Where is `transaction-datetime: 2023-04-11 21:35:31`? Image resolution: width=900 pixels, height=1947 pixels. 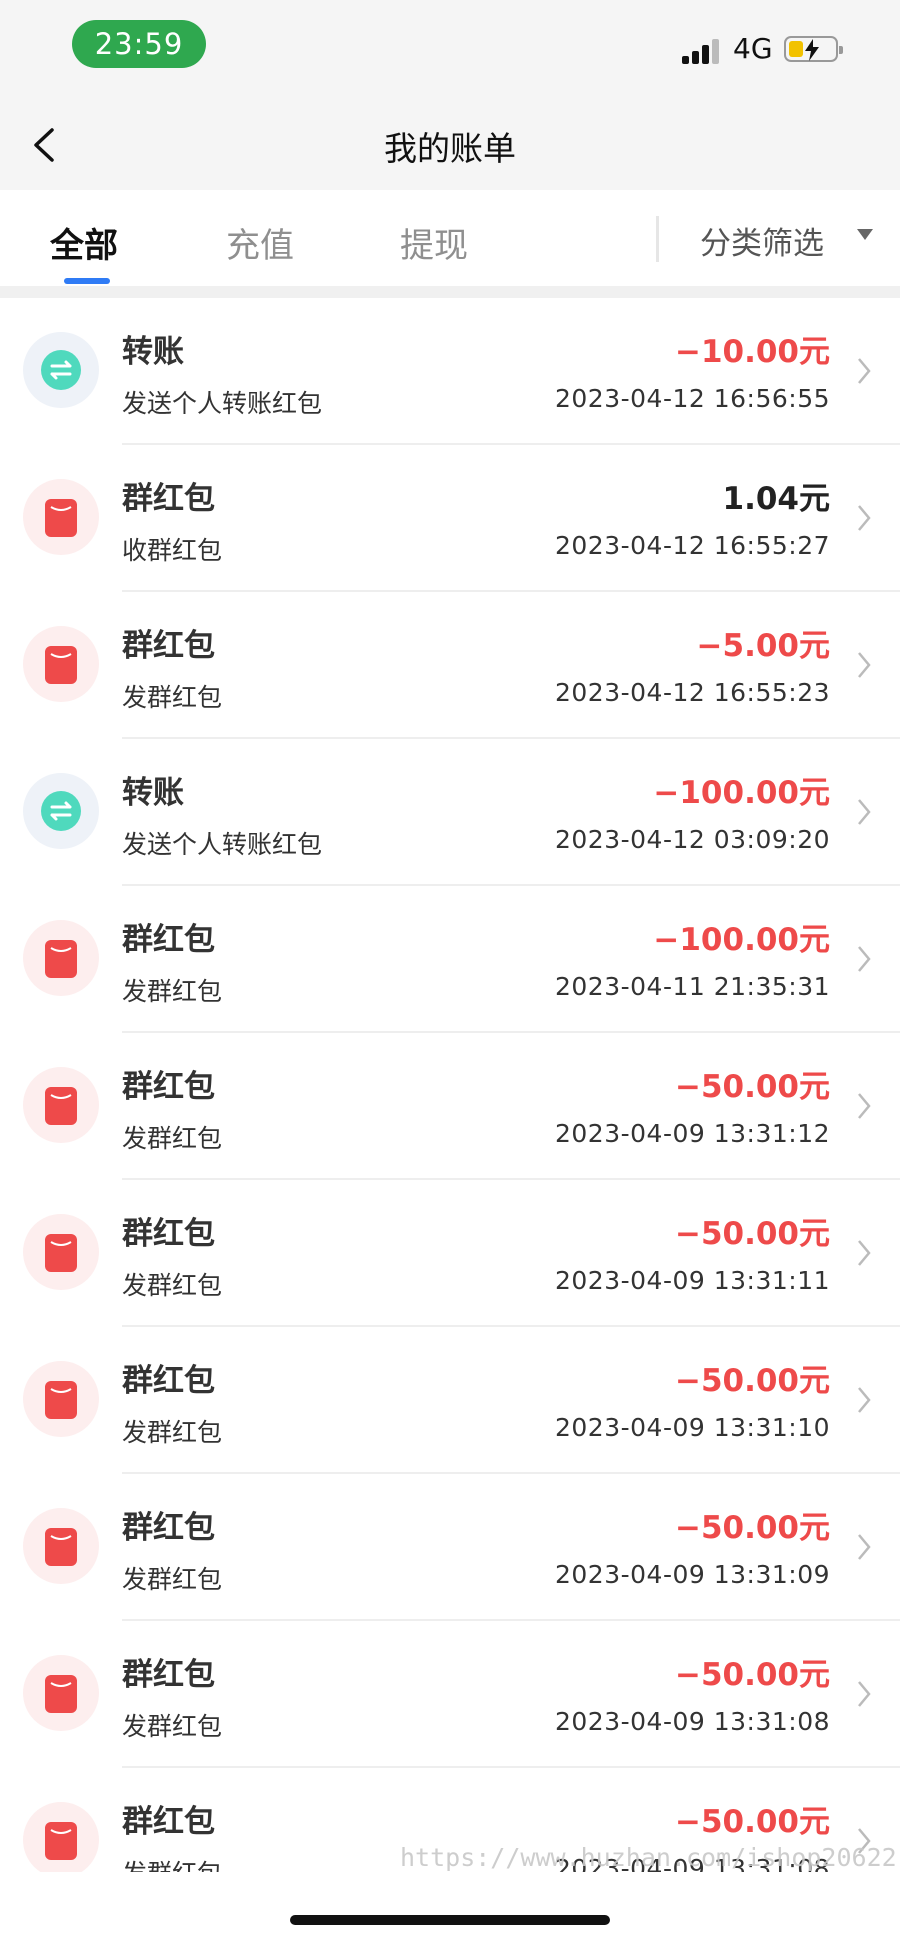
transaction-datetime: 2023-04-11 21:35:31 is located at coordinates (692, 986).